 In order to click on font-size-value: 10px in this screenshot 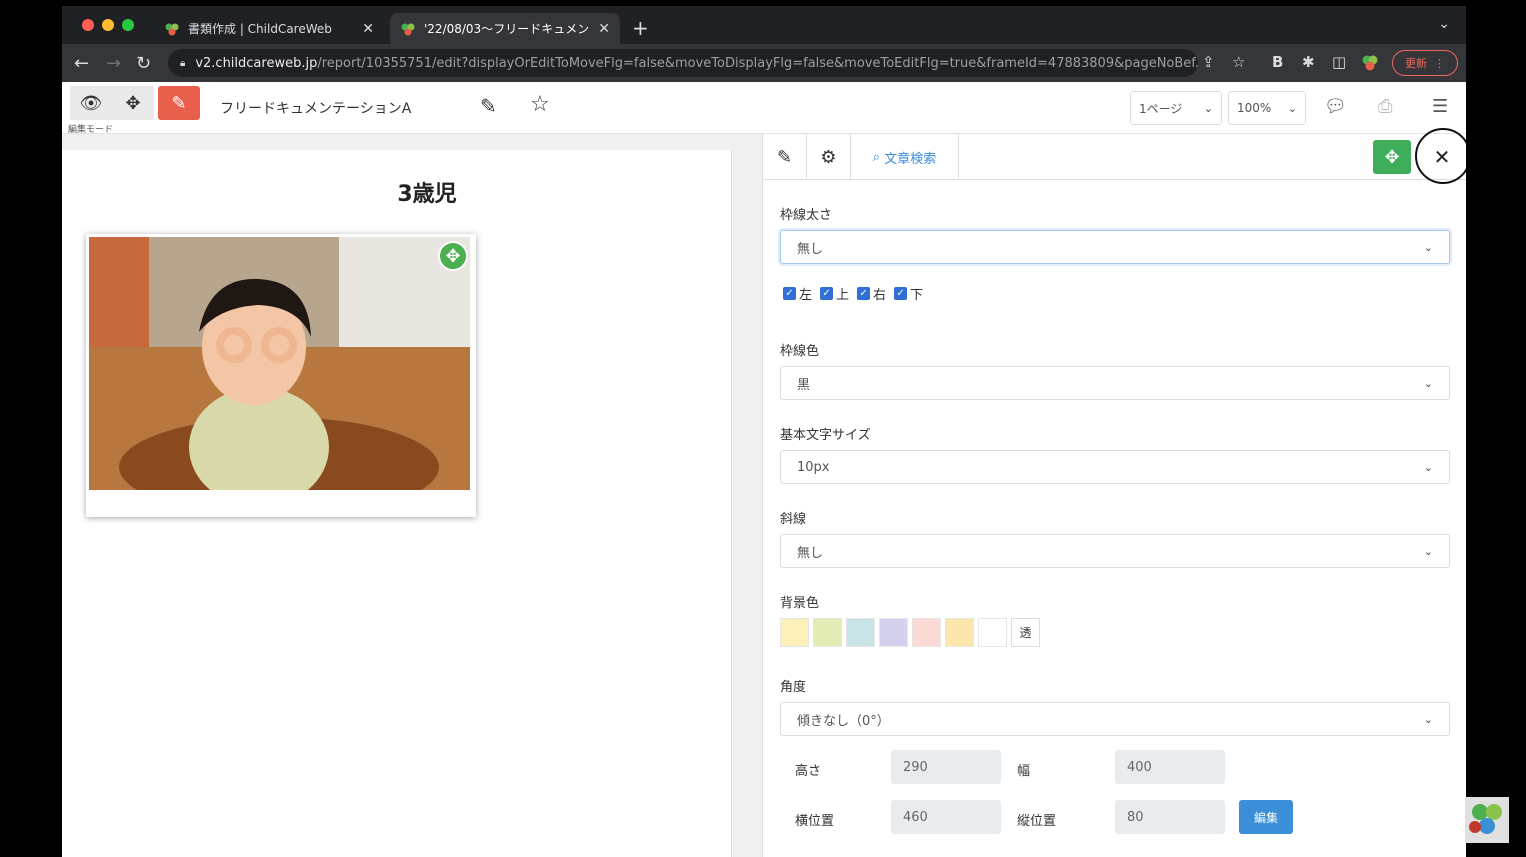, I will do `click(813, 467)`.